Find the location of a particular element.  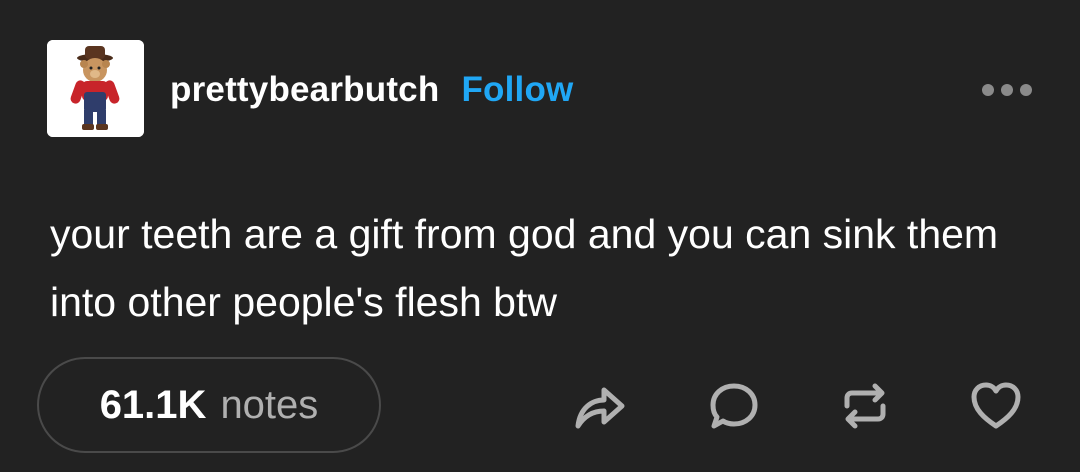

share-button is located at coordinates (600, 406).